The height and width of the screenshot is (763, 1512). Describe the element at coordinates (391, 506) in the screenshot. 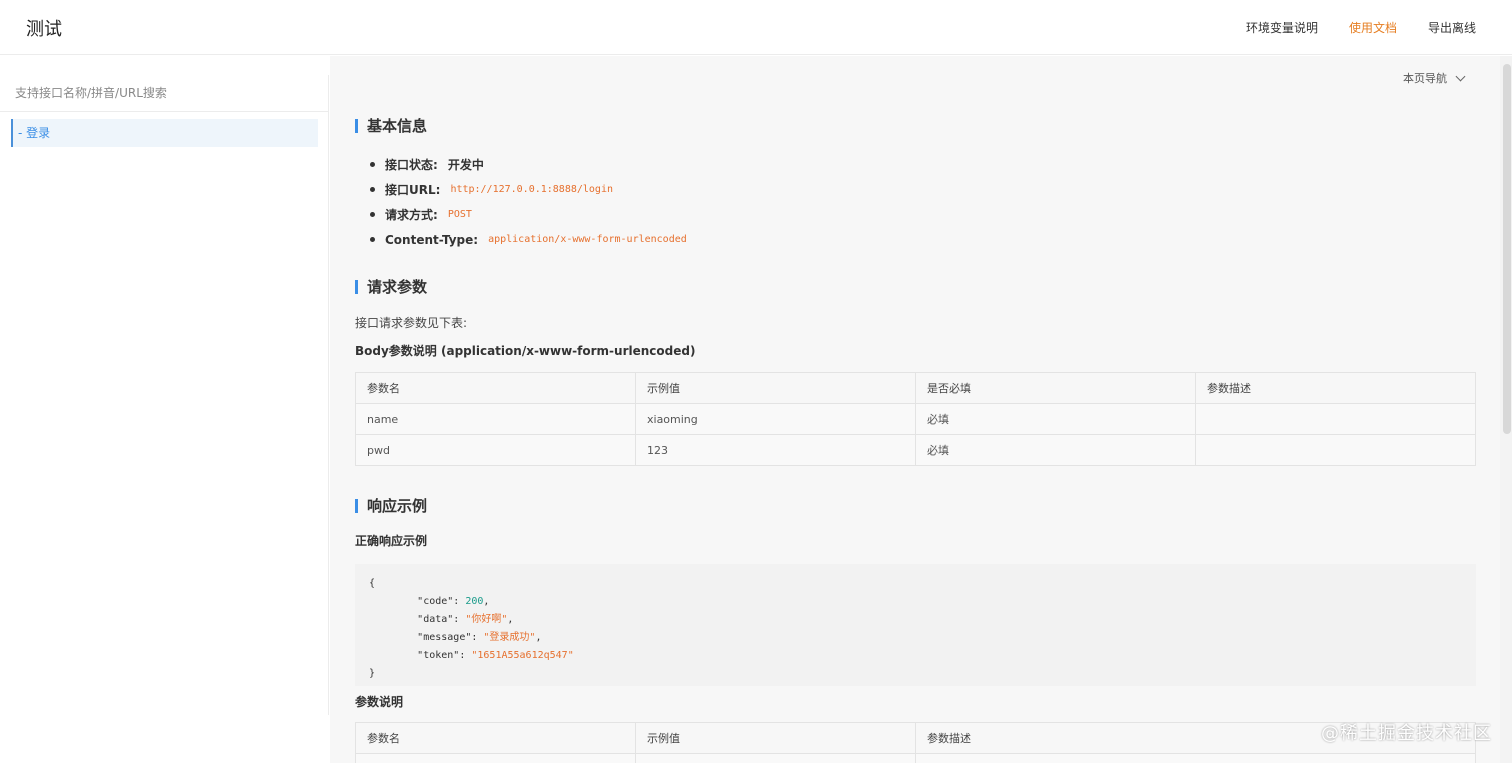

I see `section-title-response-example: 响应示例` at that location.